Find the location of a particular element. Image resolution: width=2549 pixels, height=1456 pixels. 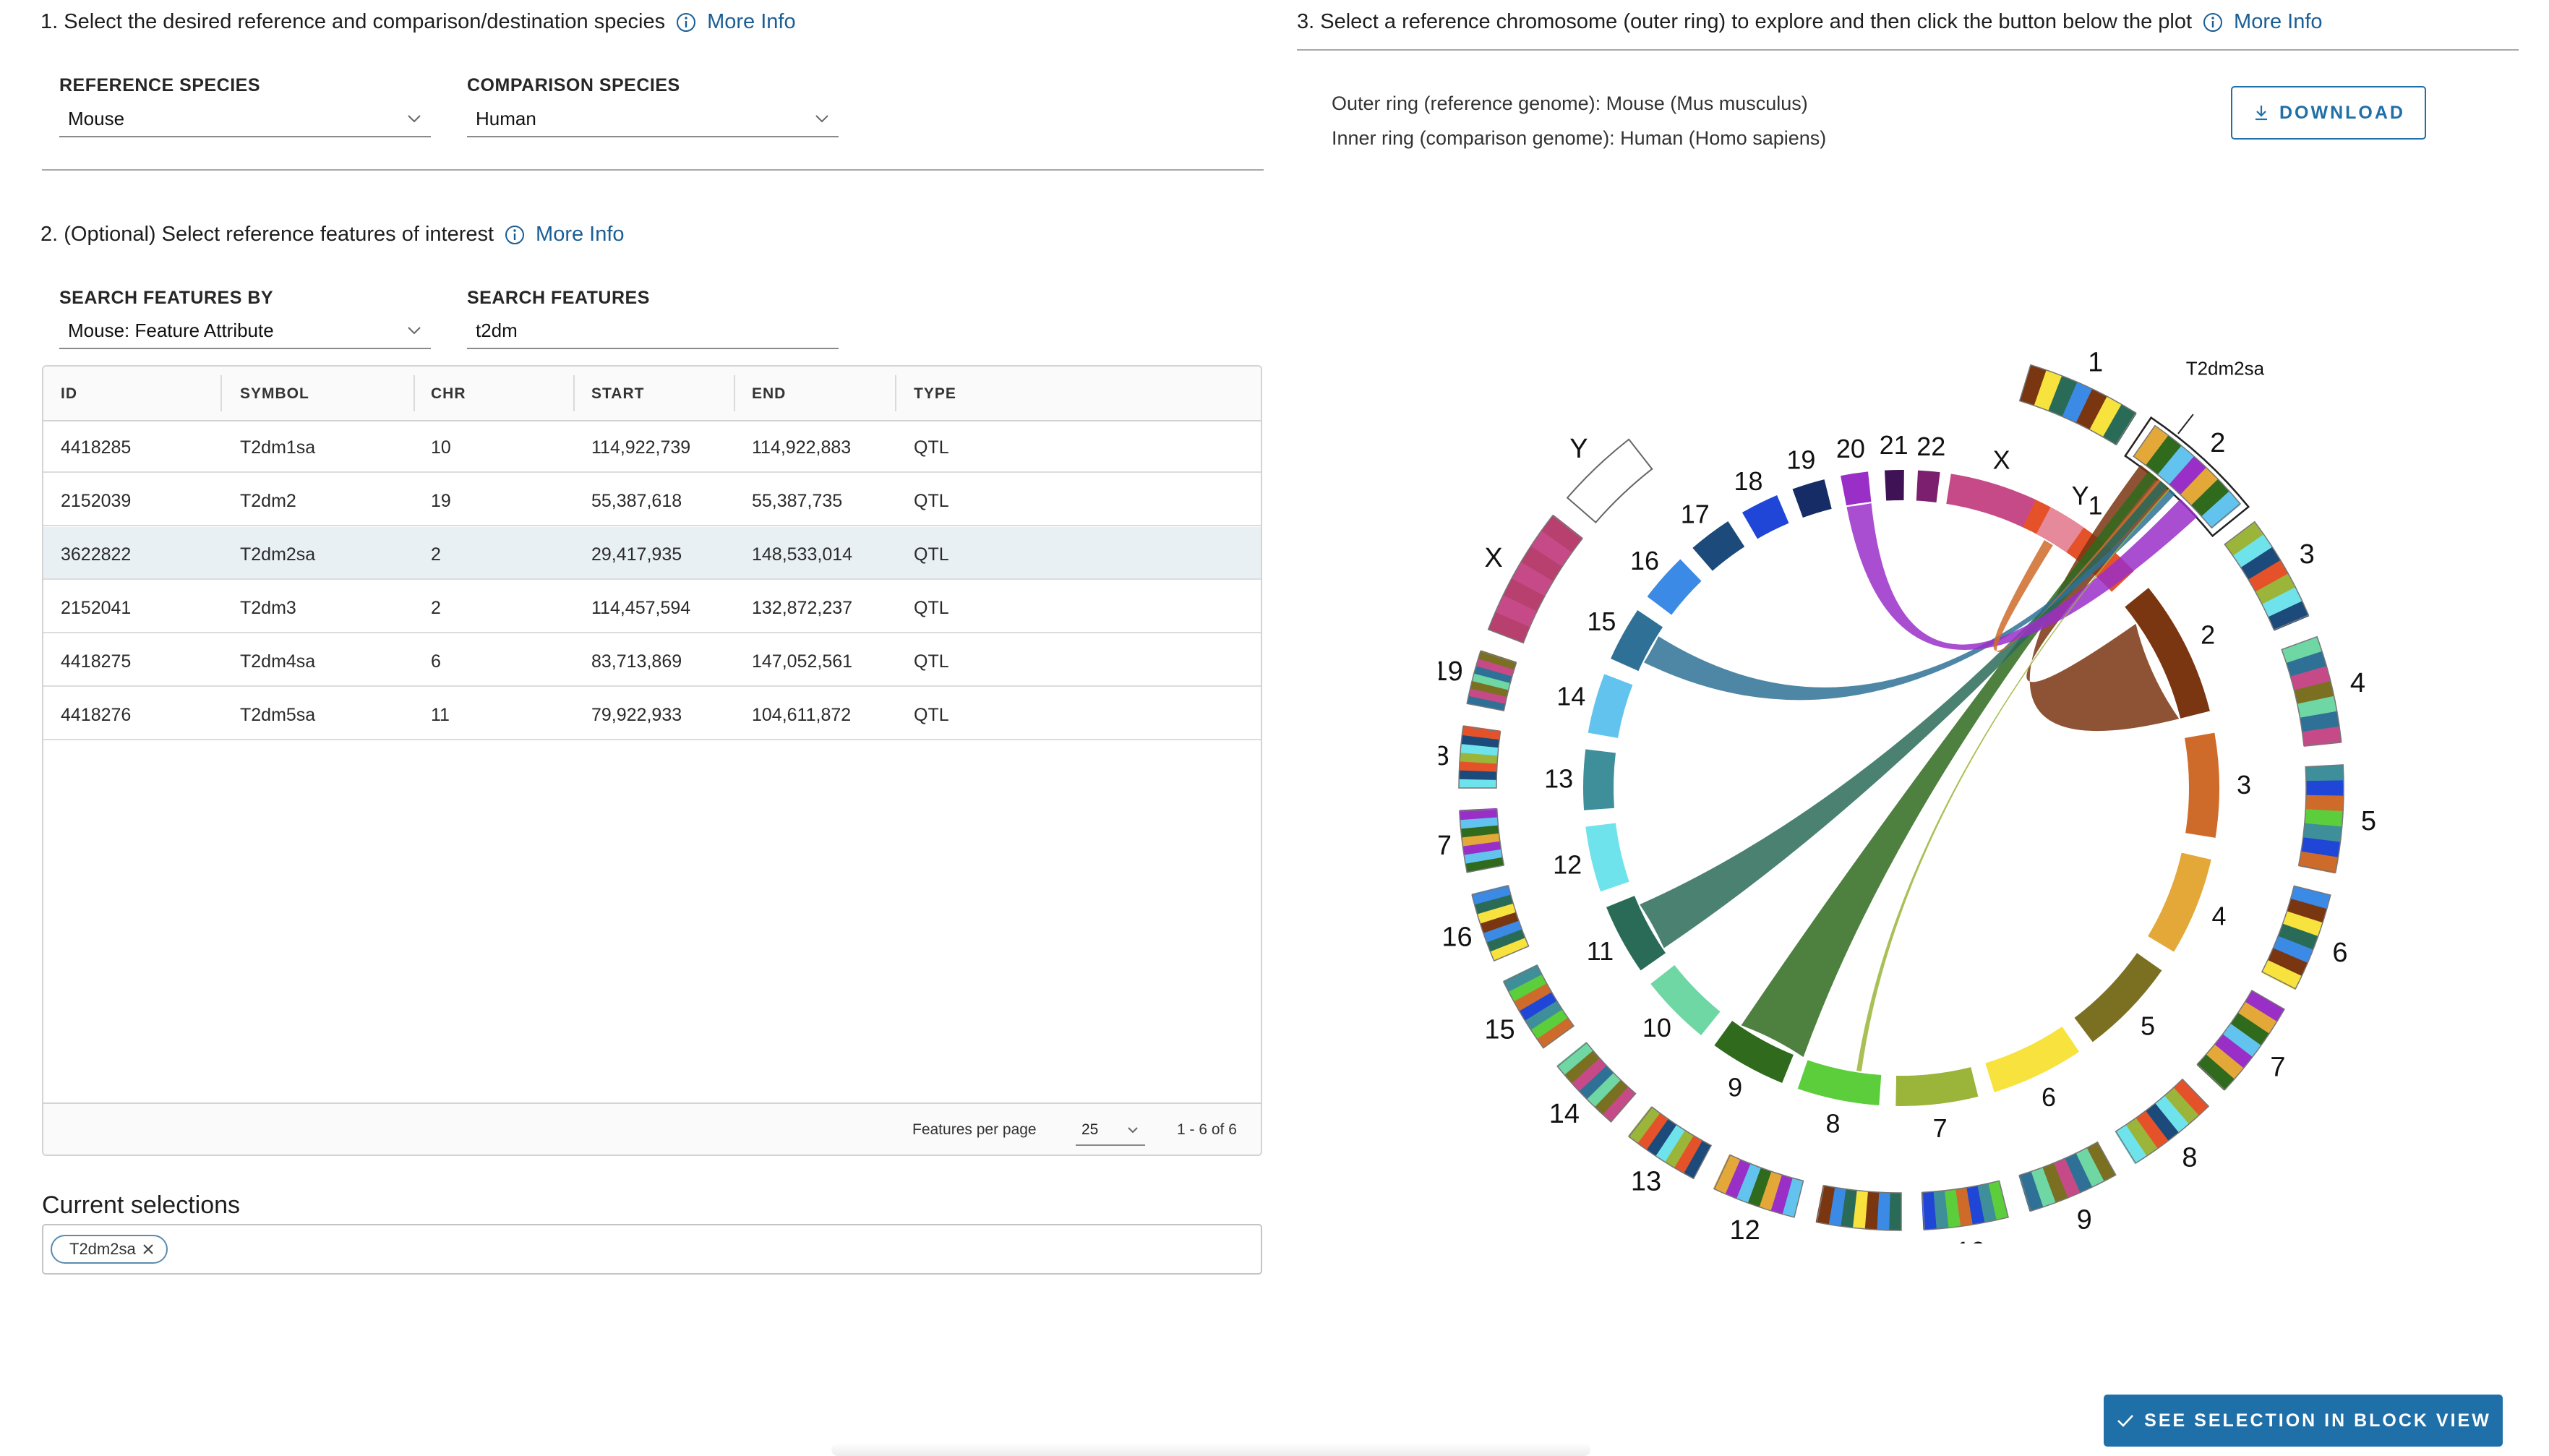

cell-start: 114,922,739 is located at coordinates (641, 447).